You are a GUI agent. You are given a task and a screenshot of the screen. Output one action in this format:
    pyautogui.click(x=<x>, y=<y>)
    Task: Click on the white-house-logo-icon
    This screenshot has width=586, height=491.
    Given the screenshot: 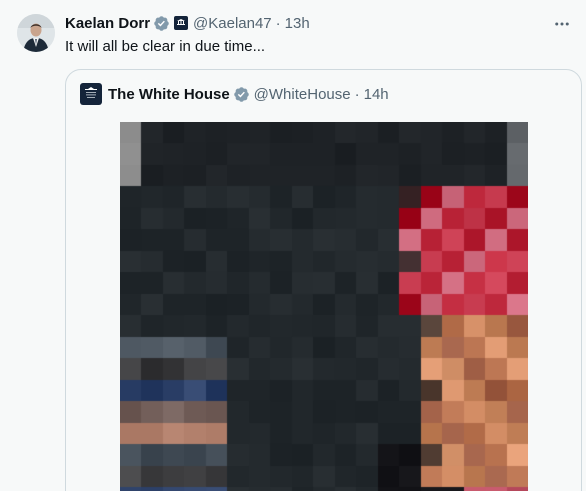 What is the action you would take?
    pyautogui.click(x=91, y=92)
    